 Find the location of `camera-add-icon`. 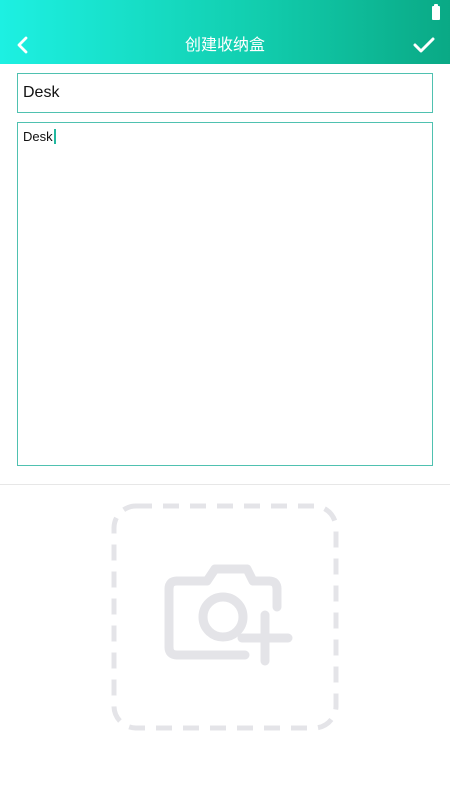

camera-add-icon is located at coordinates (225, 617).